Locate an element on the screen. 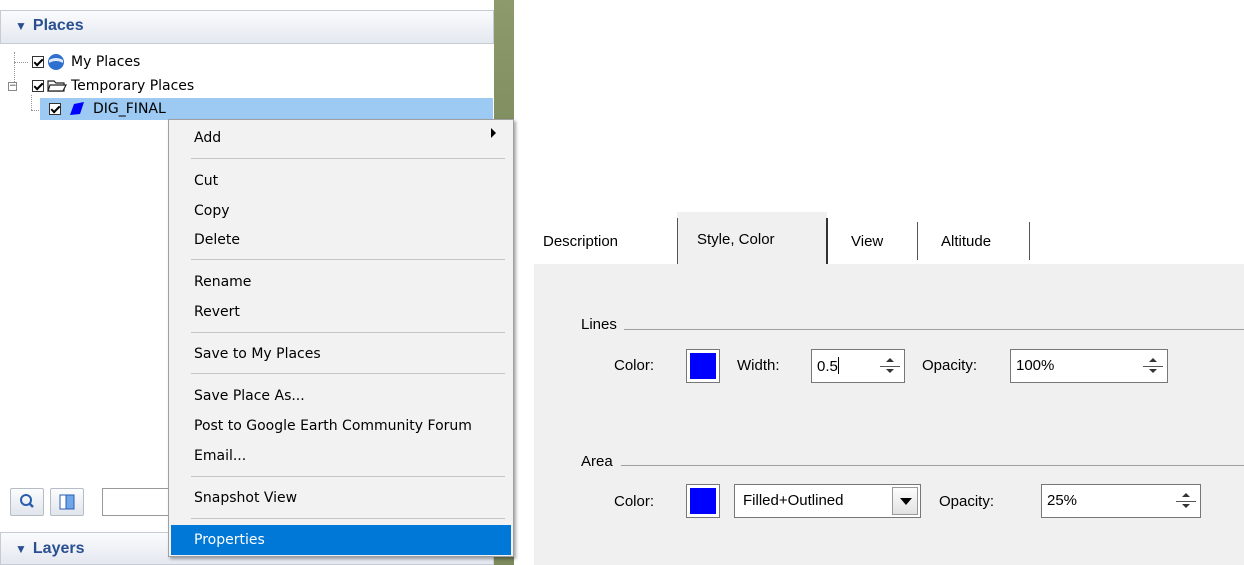 This screenshot has width=1244, height=565. temporary-places-label: Temporary Places is located at coordinates (133, 86).